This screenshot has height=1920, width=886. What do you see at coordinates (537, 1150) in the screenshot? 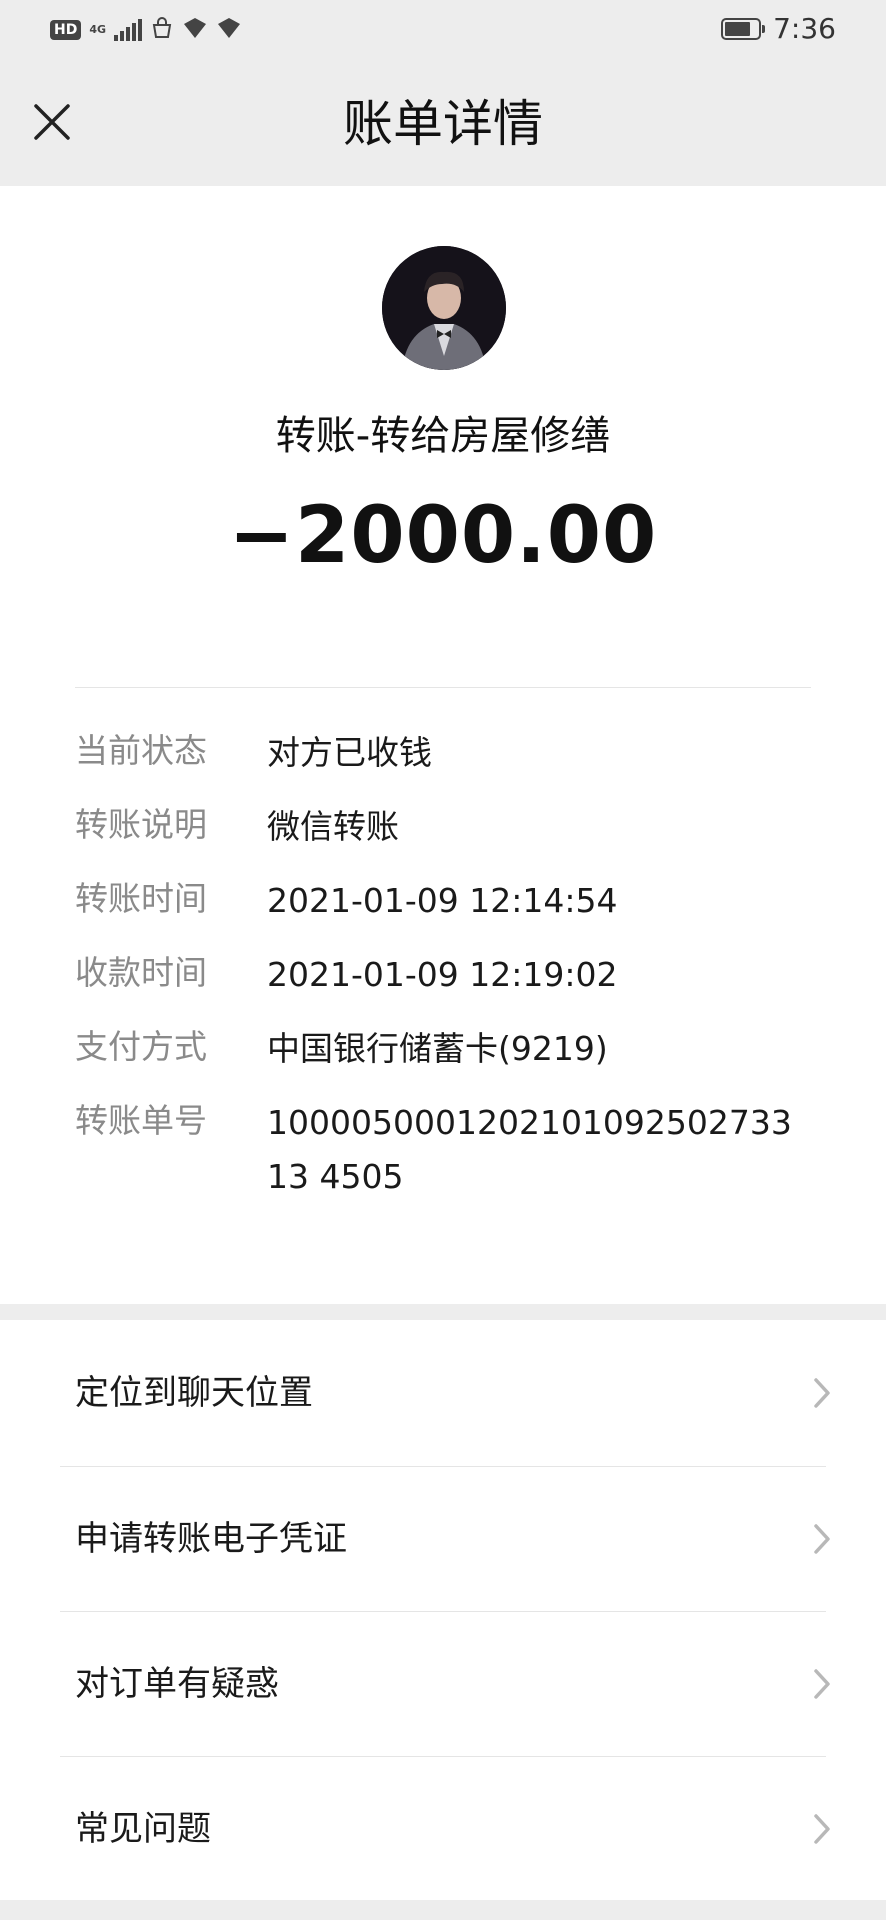
I see `detail-value: 100005000120210109250273313 4505` at bounding box center [537, 1150].